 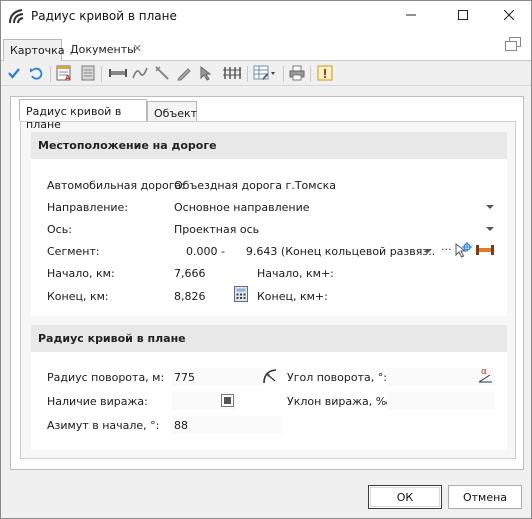 I want to click on curve-icon, so click(x=140, y=74).